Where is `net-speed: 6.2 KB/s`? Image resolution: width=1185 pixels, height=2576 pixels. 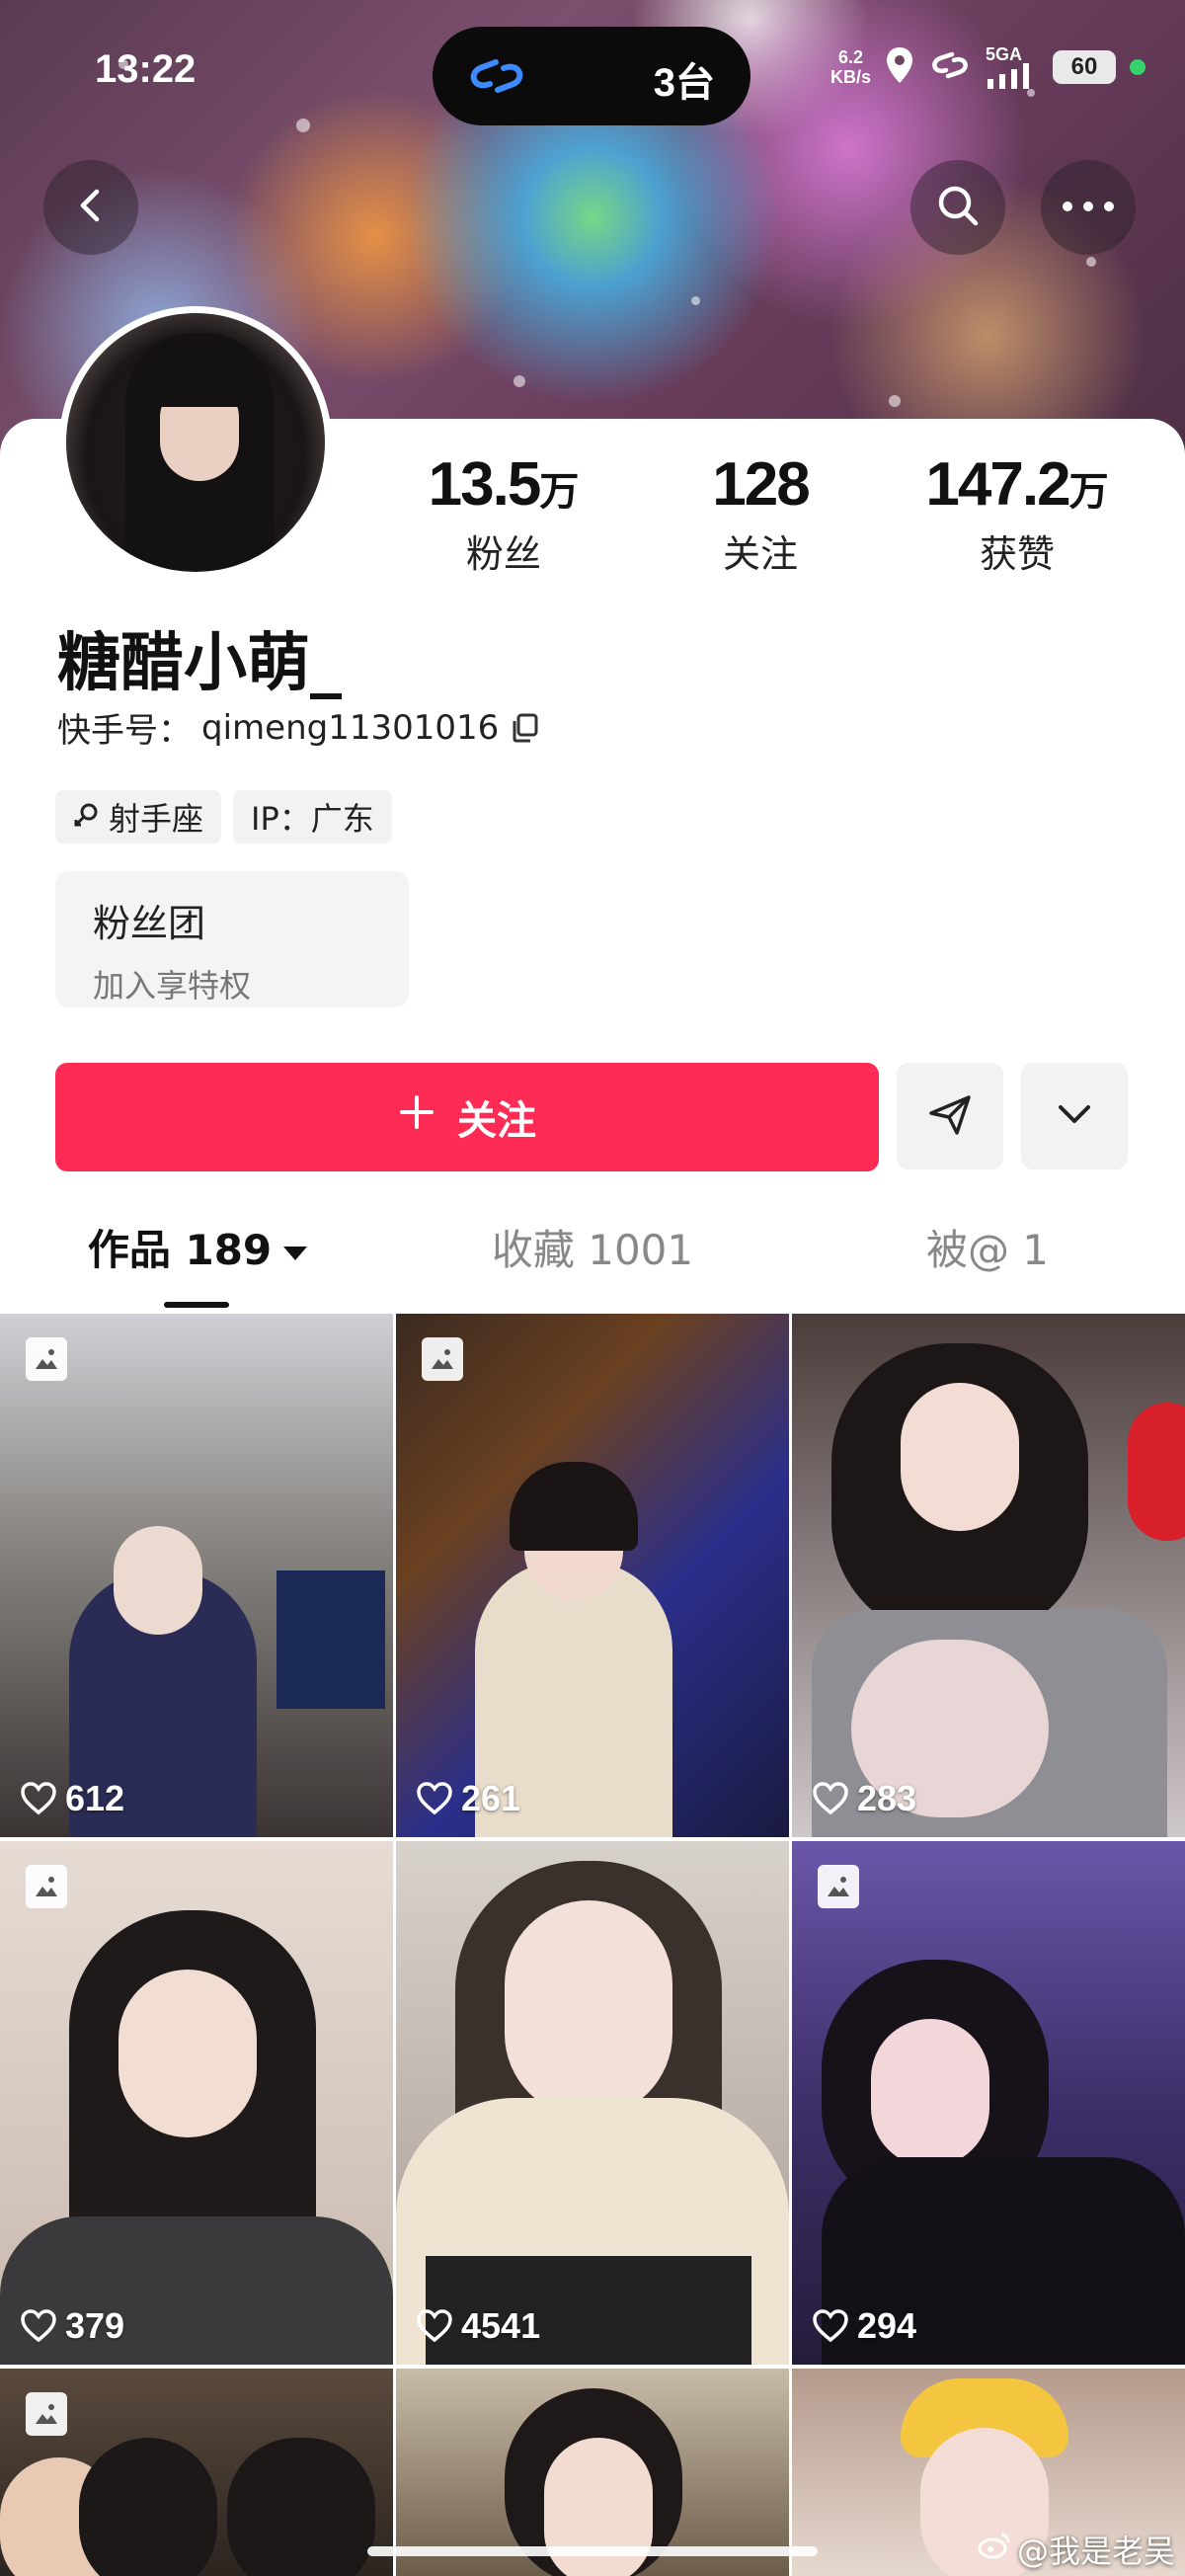 net-speed: 6.2 KB/s is located at coordinates (851, 67).